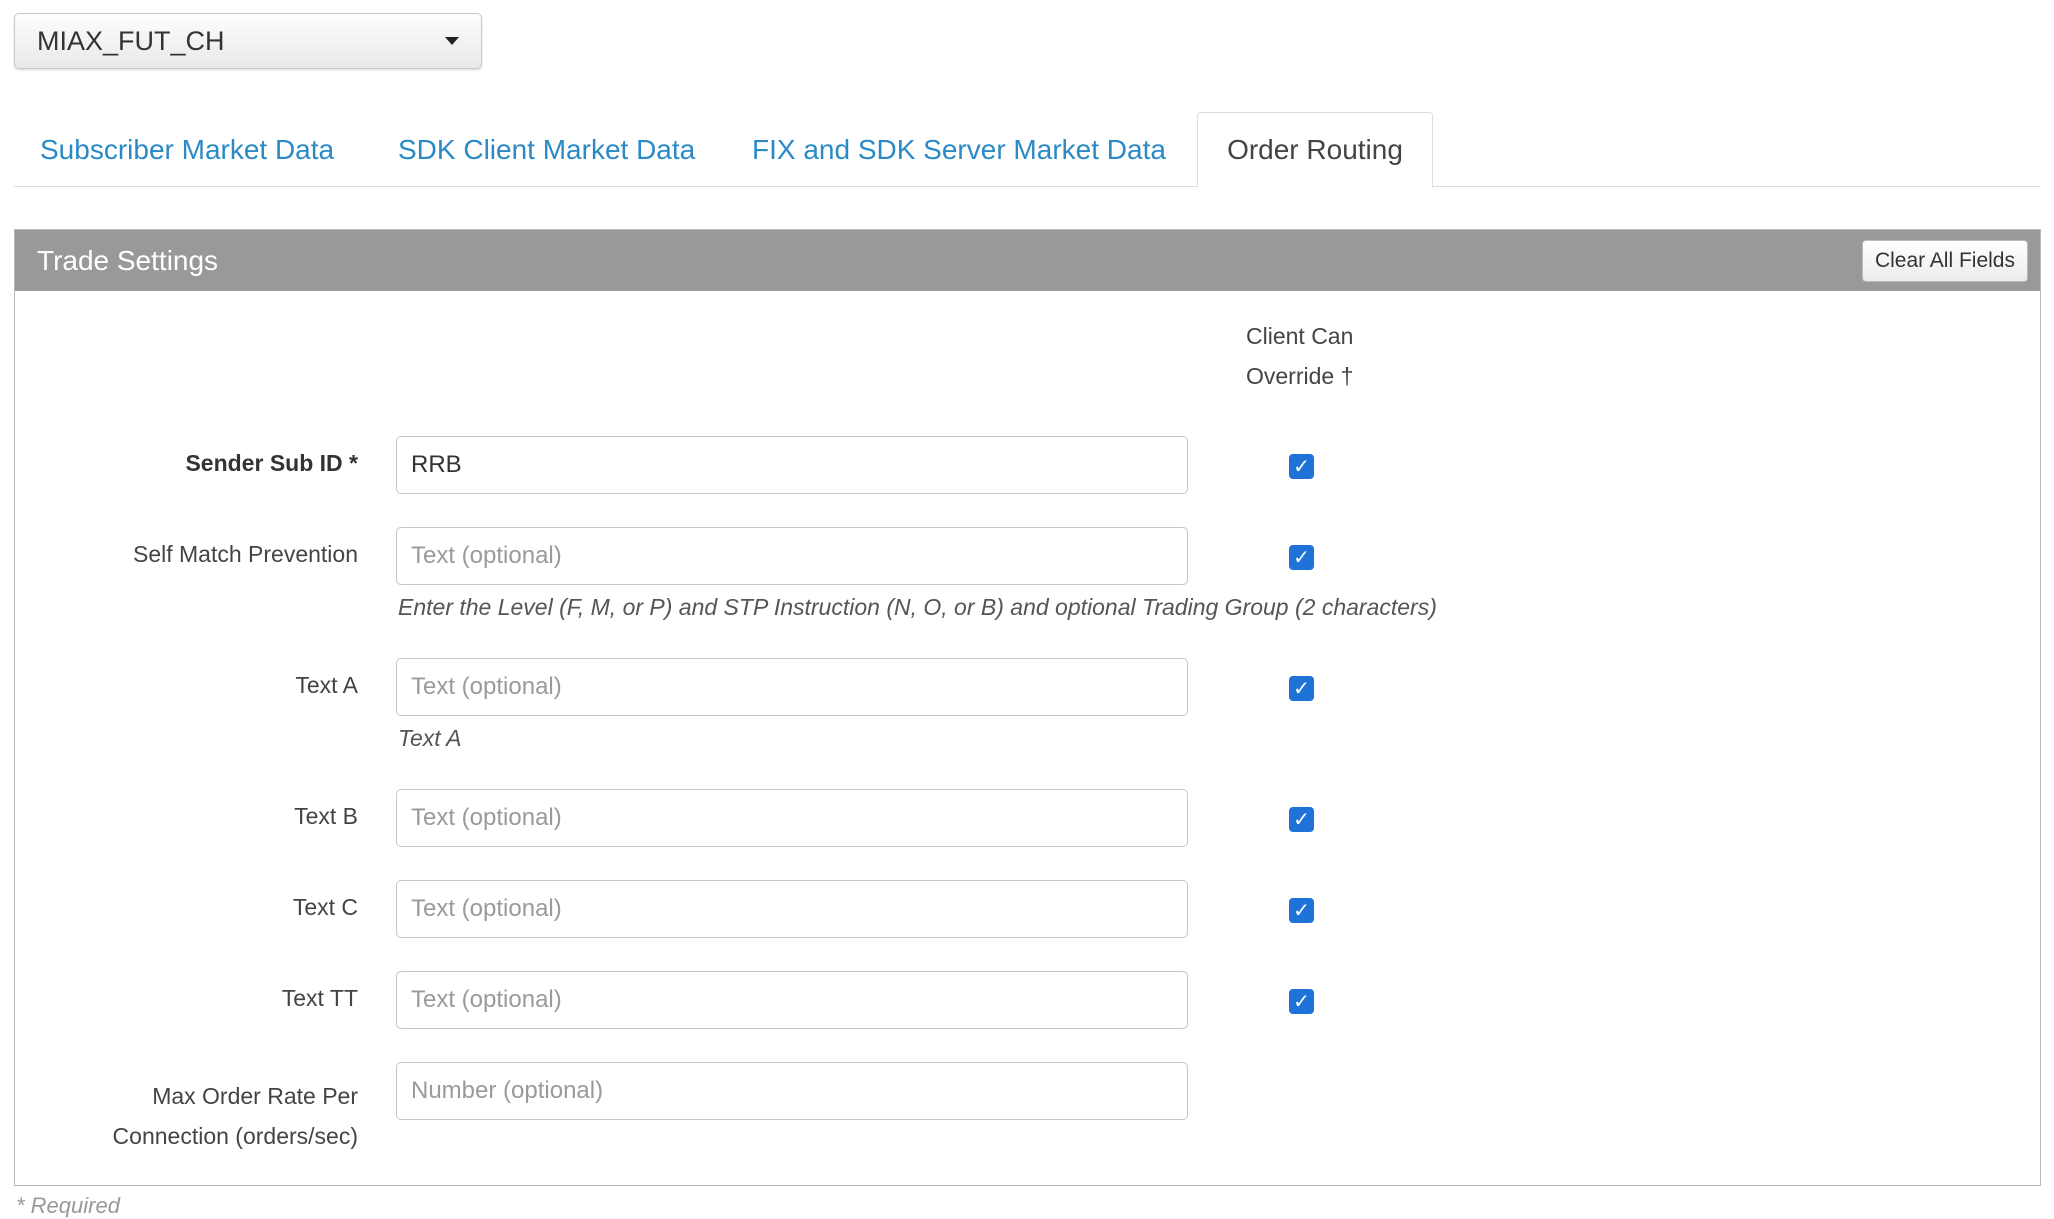  What do you see at coordinates (792, 909) in the screenshot?
I see `text-c-input` at bounding box center [792, 909].